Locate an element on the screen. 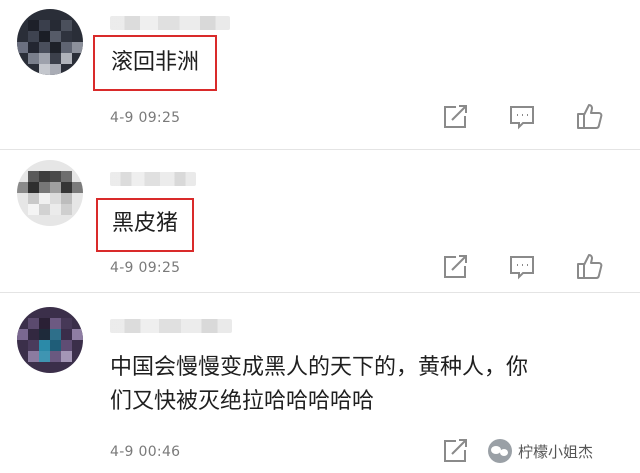 The height and width of the screenshot is (473, 640). watermark-text: 柠檬小姐杰 is located at coordinates (556, 451).